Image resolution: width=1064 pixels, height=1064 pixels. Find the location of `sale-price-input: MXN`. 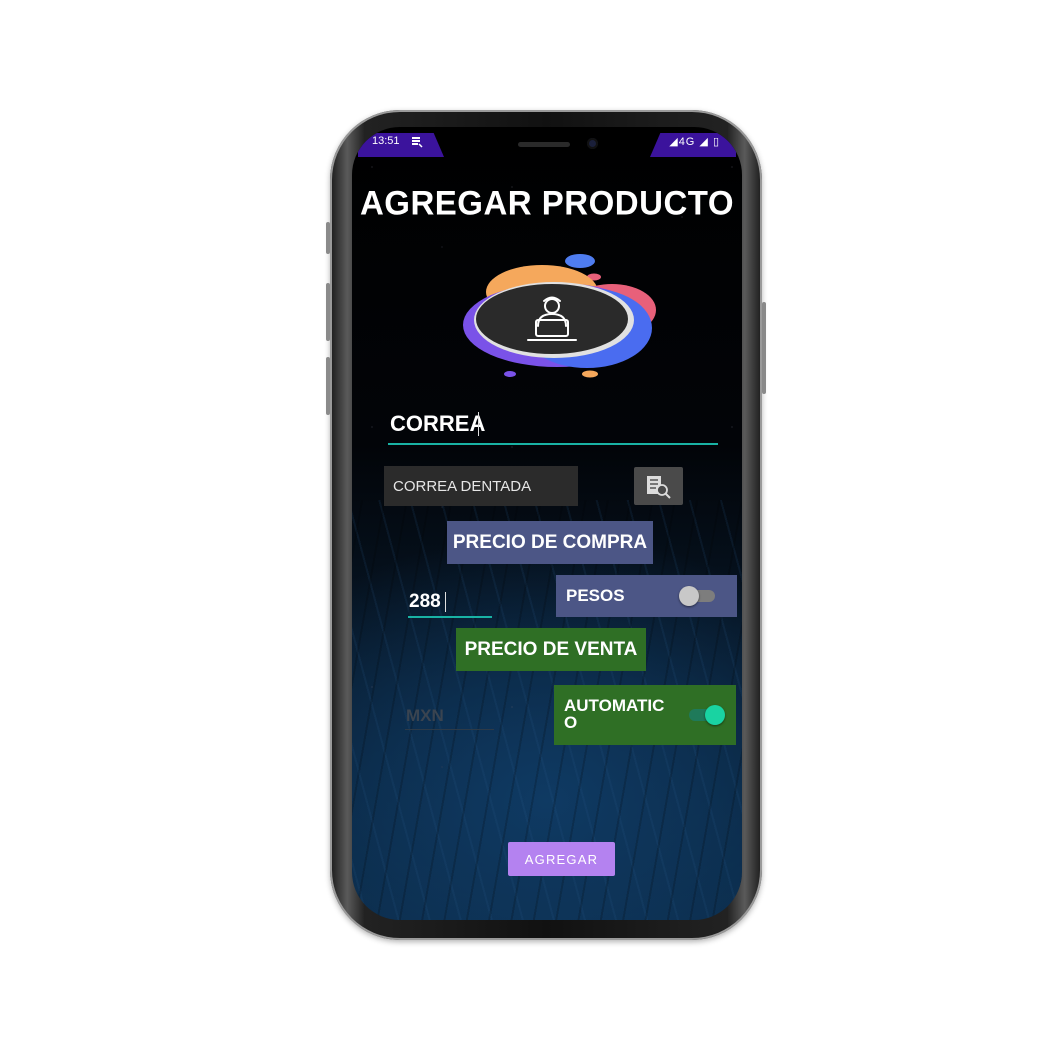

sale-price-input: MXN is located at coordinates (449, 715).